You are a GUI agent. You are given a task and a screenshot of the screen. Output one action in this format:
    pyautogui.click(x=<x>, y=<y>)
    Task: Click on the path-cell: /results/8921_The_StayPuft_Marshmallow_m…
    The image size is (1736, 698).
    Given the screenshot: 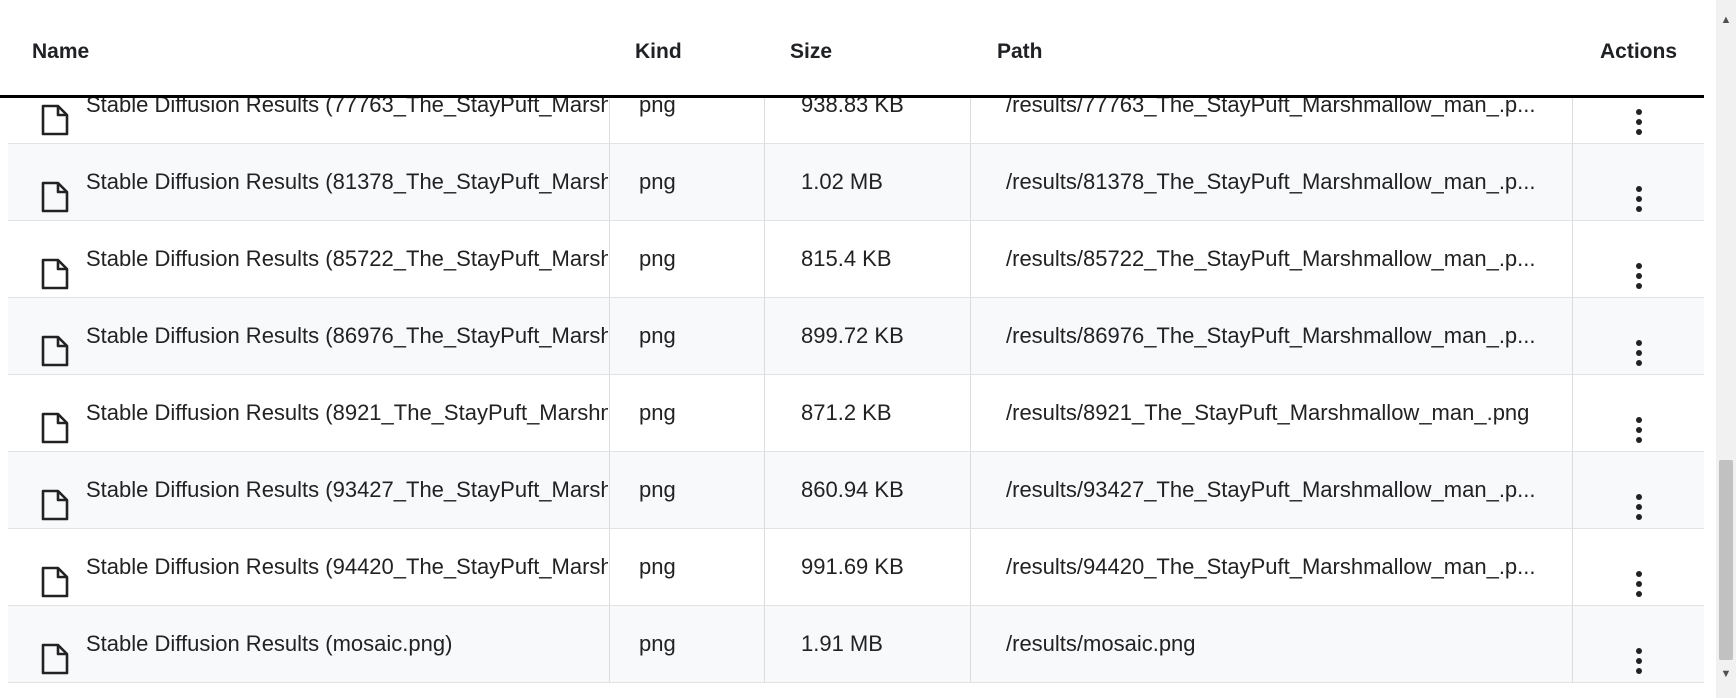 What is the action you would take?
    pyautogui.click(x=1272, y=413)
    